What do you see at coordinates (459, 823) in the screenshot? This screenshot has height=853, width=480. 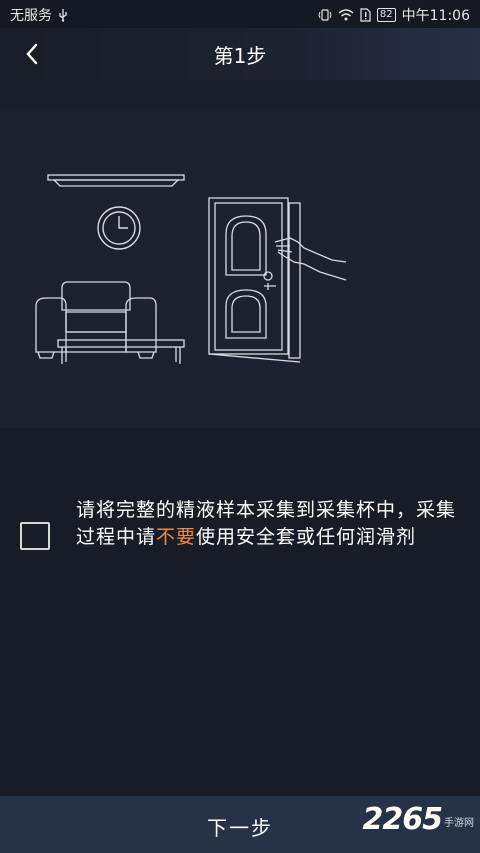 I see `watermark-suffix: 手游网` at bounding box center [459, 823].